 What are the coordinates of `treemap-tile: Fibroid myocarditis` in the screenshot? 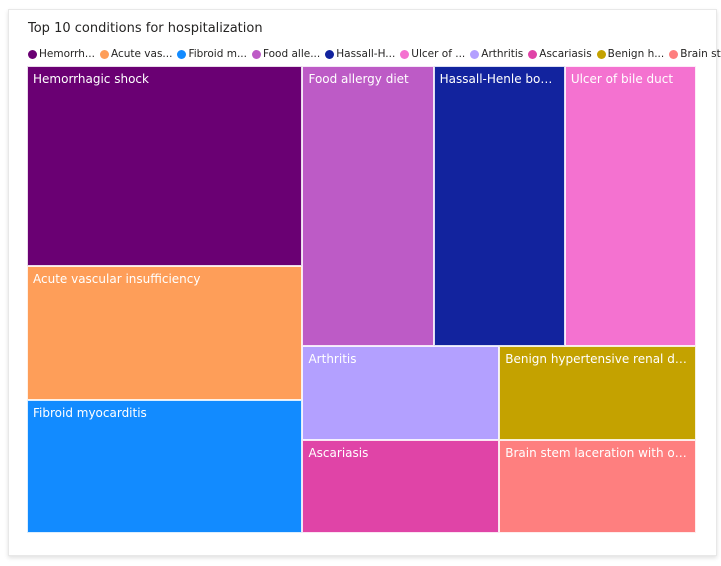 It's located at (165, 466).